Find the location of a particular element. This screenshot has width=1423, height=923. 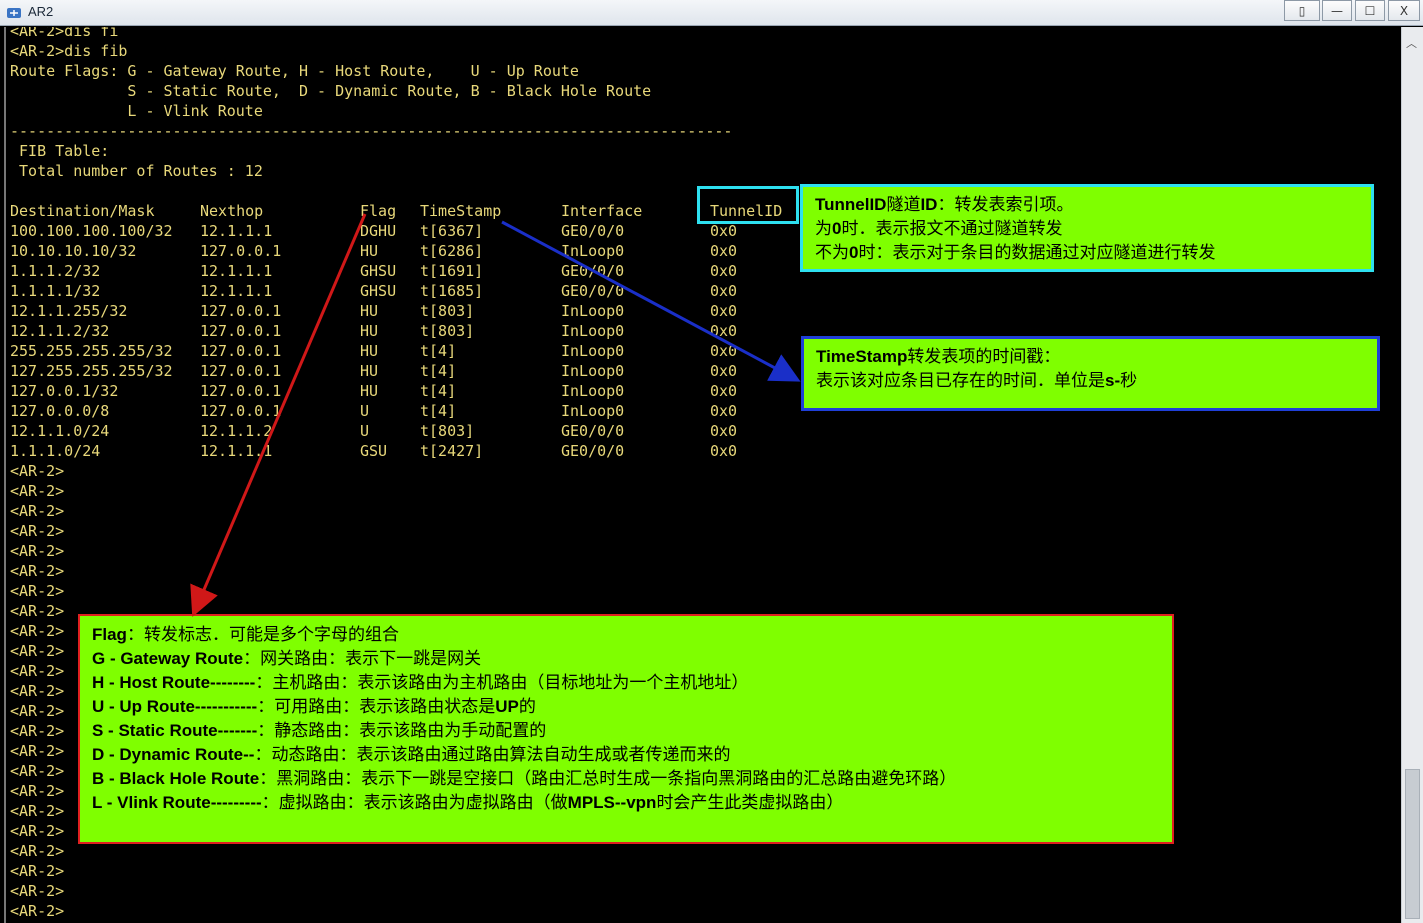

fib-route-cell: 1.1.1.0/24 is located at coordinates (55, 451).